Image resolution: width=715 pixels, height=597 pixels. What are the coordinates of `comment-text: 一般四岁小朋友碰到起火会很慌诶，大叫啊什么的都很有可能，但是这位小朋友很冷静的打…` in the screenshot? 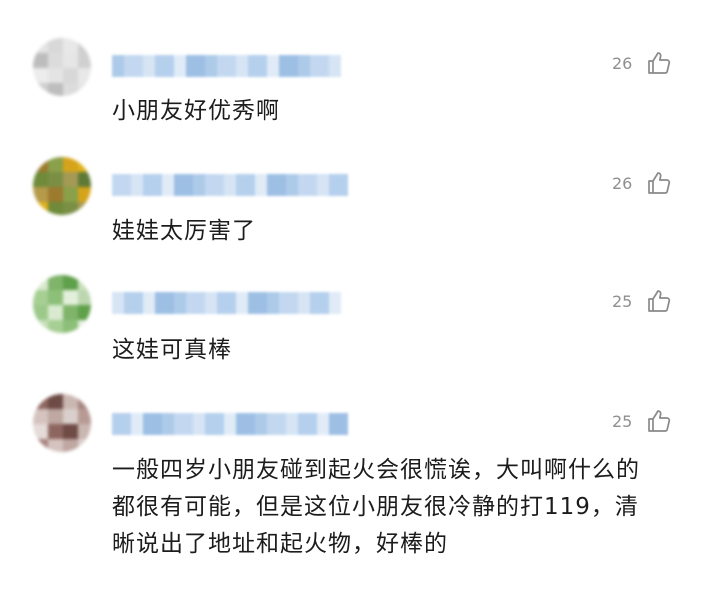 It's located at (376, 507).